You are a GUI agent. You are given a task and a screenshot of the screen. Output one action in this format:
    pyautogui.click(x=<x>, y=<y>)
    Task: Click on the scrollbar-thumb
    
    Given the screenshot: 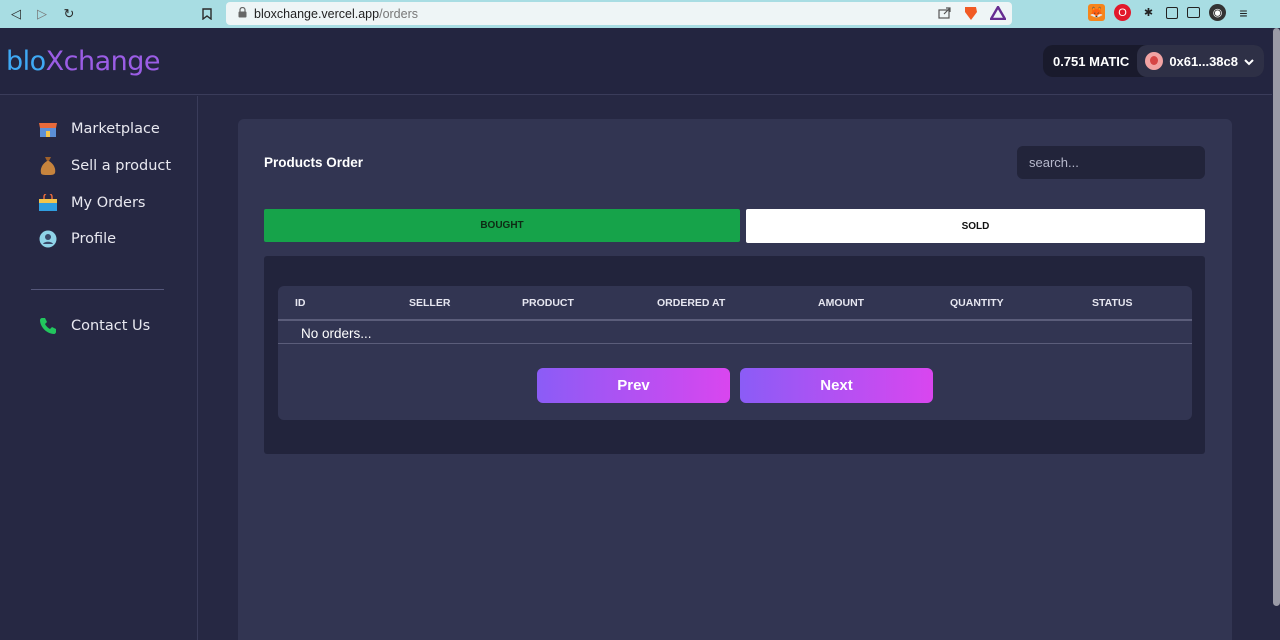 What is the action you would take?
    pyautogui.click(x=1276, y=317)
    